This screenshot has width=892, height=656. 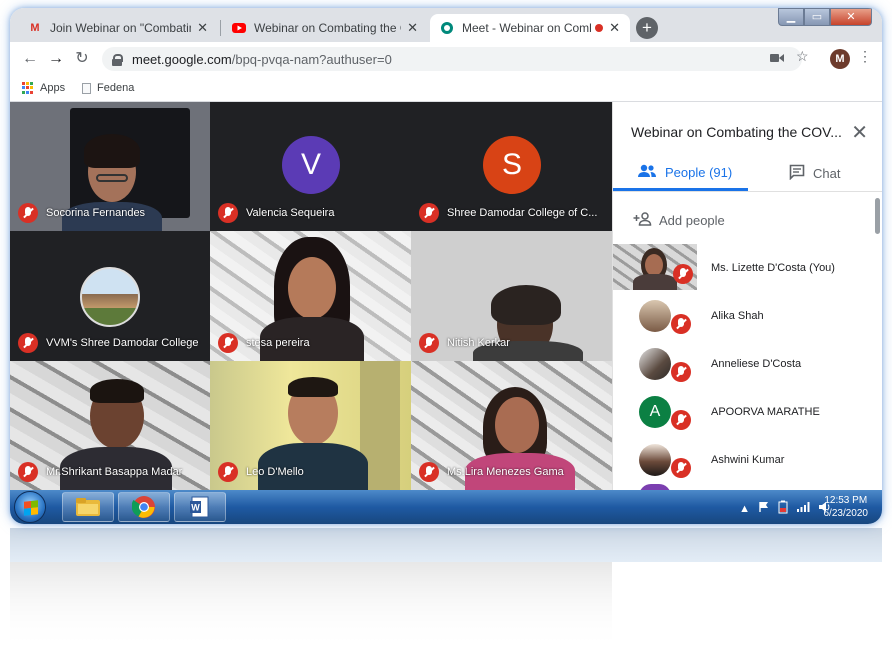 What do you see at coordinates (56, 59) in the screenshot?
I see `forward-button: →` at bounding box center [56, 59].